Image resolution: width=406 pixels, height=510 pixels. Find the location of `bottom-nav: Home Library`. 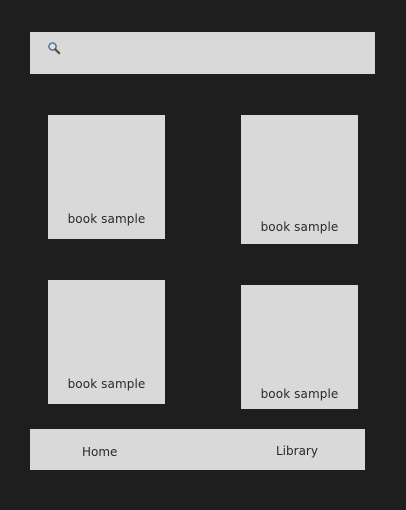

bottom-nav: Home Library is located at coordinates (197, 449).